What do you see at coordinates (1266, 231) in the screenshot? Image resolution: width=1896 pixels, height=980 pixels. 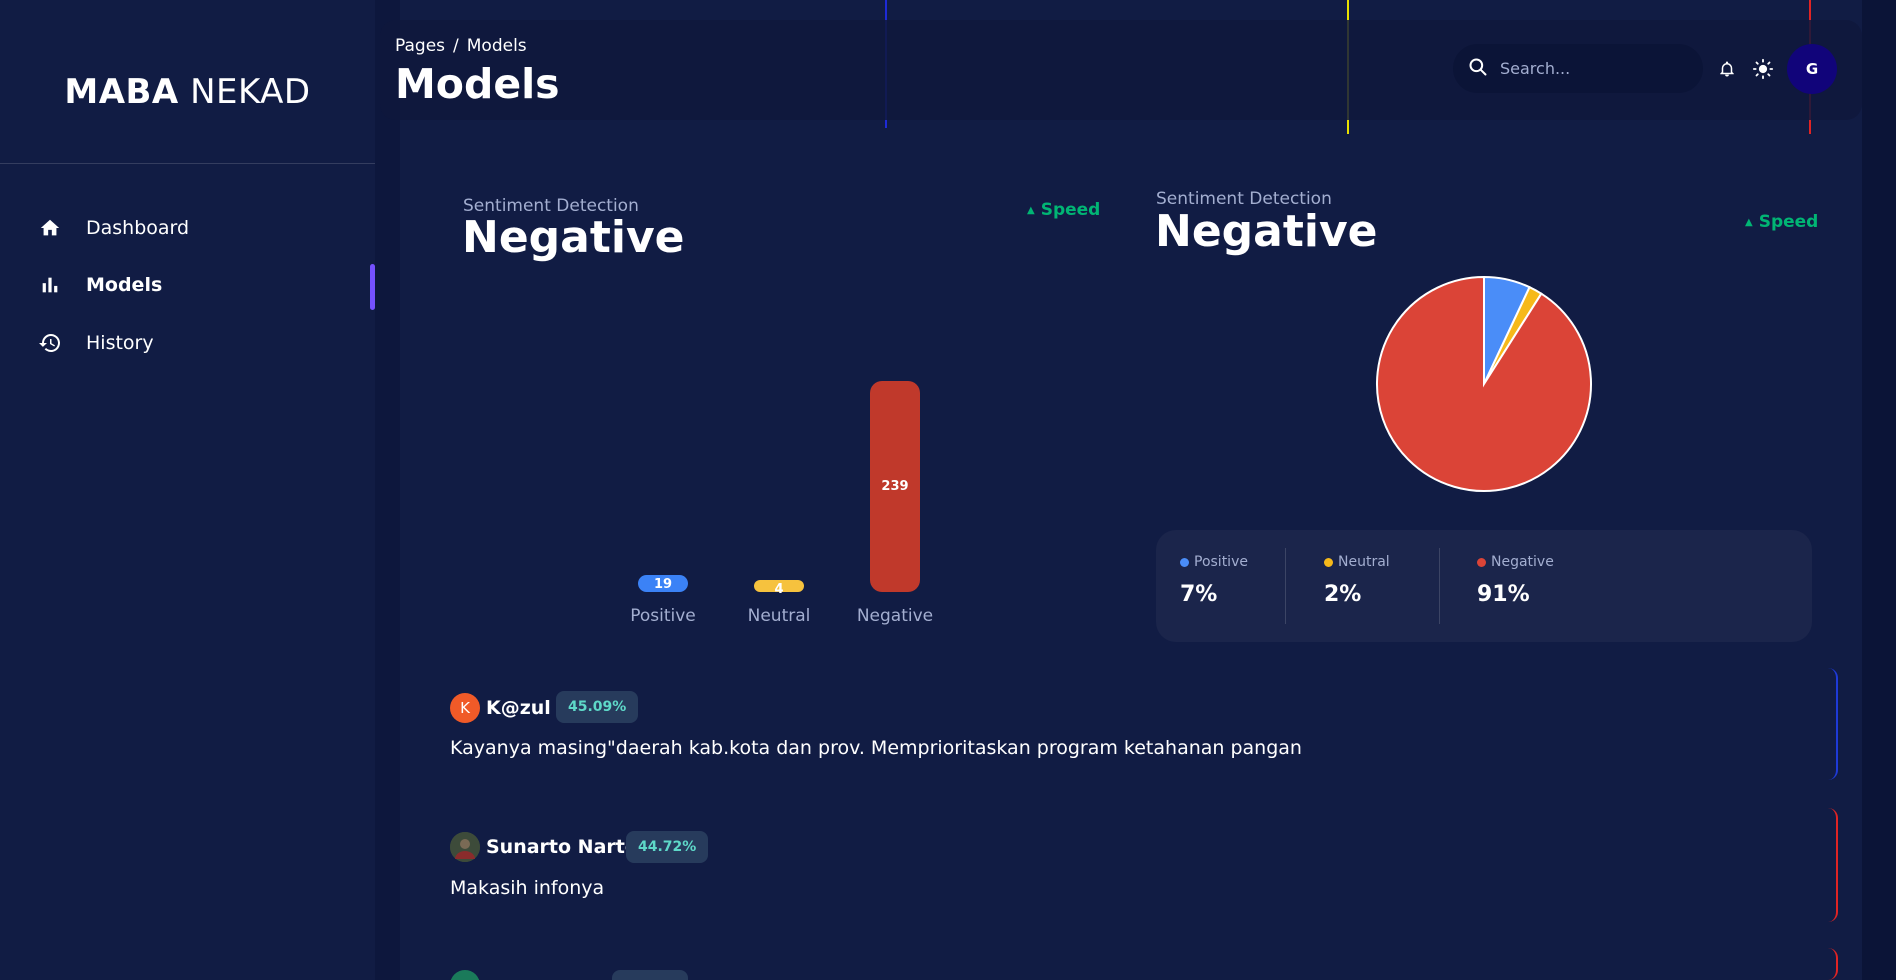 I see `pie-card-headline: Negative` at bounding box center [1266, 231].